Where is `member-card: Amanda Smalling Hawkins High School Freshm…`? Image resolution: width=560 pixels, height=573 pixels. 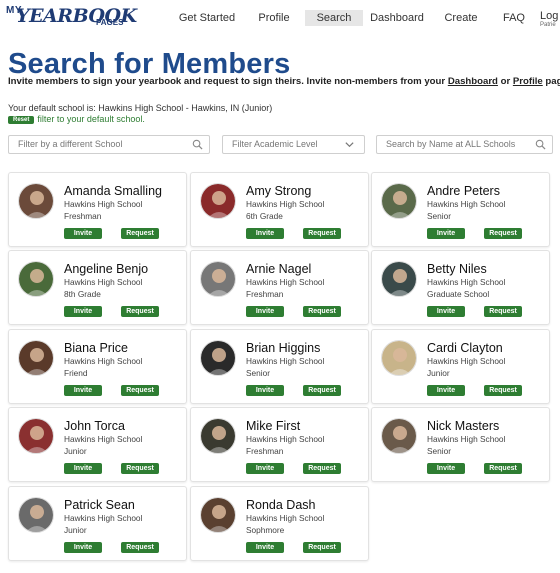 member-card: Amanda Smalling Hawkins High School Freshm… is located at coordinates (97, 209).